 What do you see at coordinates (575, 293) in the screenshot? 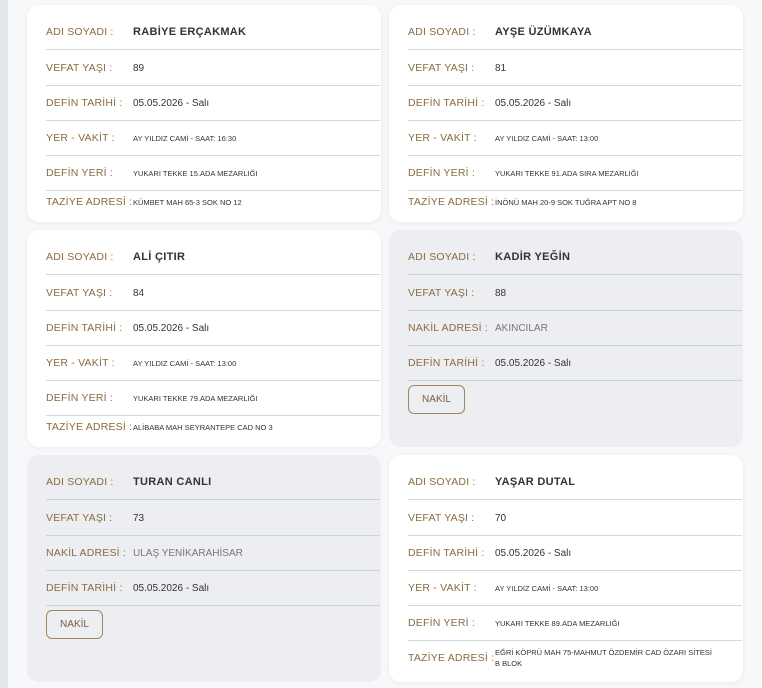
I see `age-row: VEFAT YAŞI : 88` at bounding box center [575, 293].